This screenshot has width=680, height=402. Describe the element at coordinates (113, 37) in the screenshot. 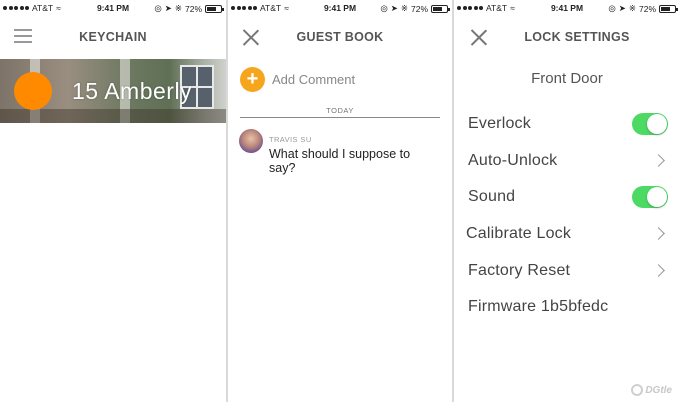

I see `page-title: KEYCHAIN` at that location.